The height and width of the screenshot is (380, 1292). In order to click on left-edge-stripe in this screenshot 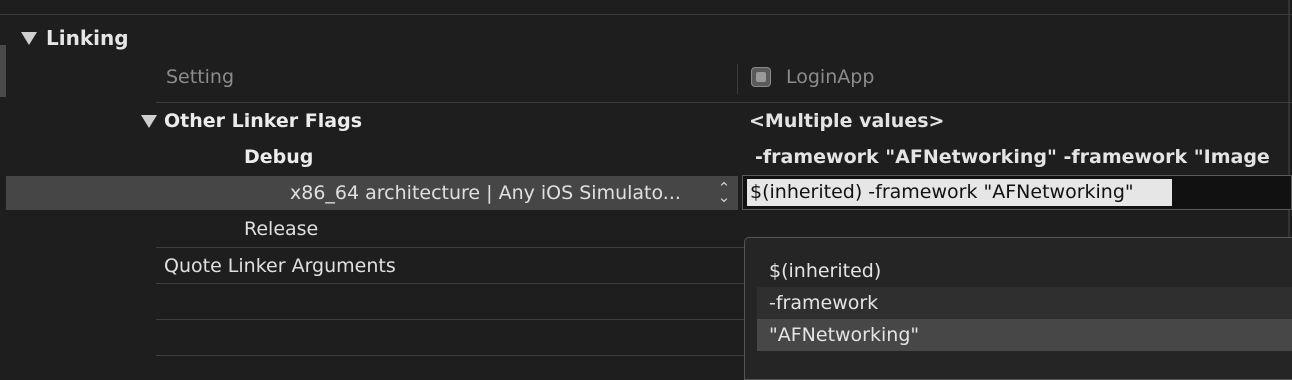, I will do `click(3, 71)`.